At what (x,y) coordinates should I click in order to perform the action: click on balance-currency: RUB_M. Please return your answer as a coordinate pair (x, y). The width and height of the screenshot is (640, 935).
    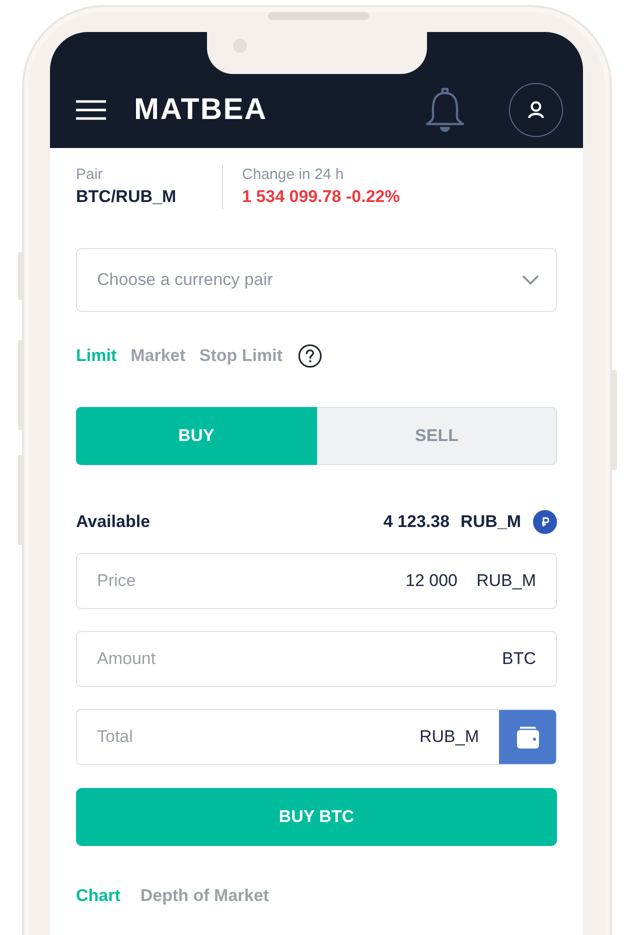
    Looking at the image, I should click on (490, 522).